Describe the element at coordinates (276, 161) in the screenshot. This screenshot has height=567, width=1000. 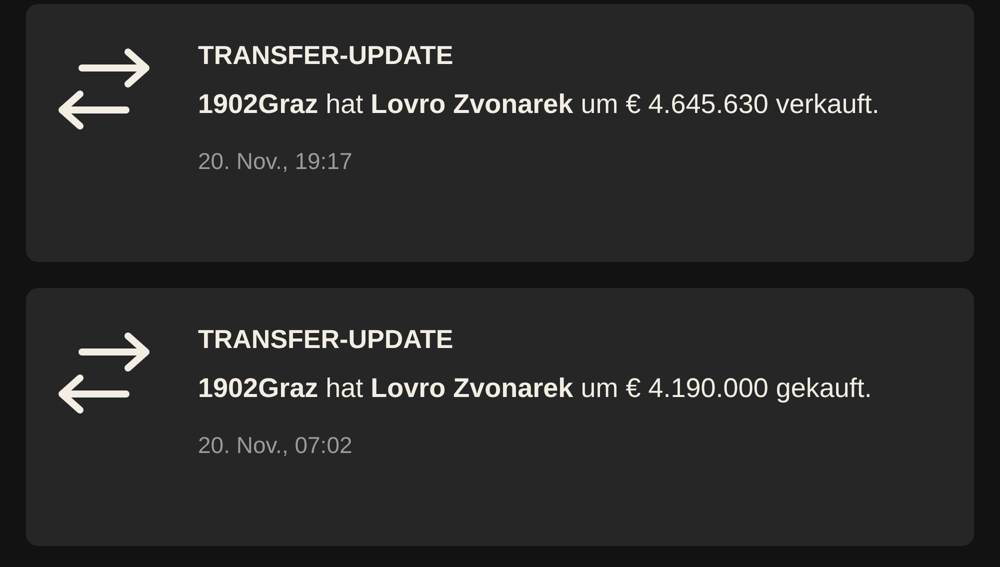
I see `notification-time: 20. Nov., 19:17` at that location.